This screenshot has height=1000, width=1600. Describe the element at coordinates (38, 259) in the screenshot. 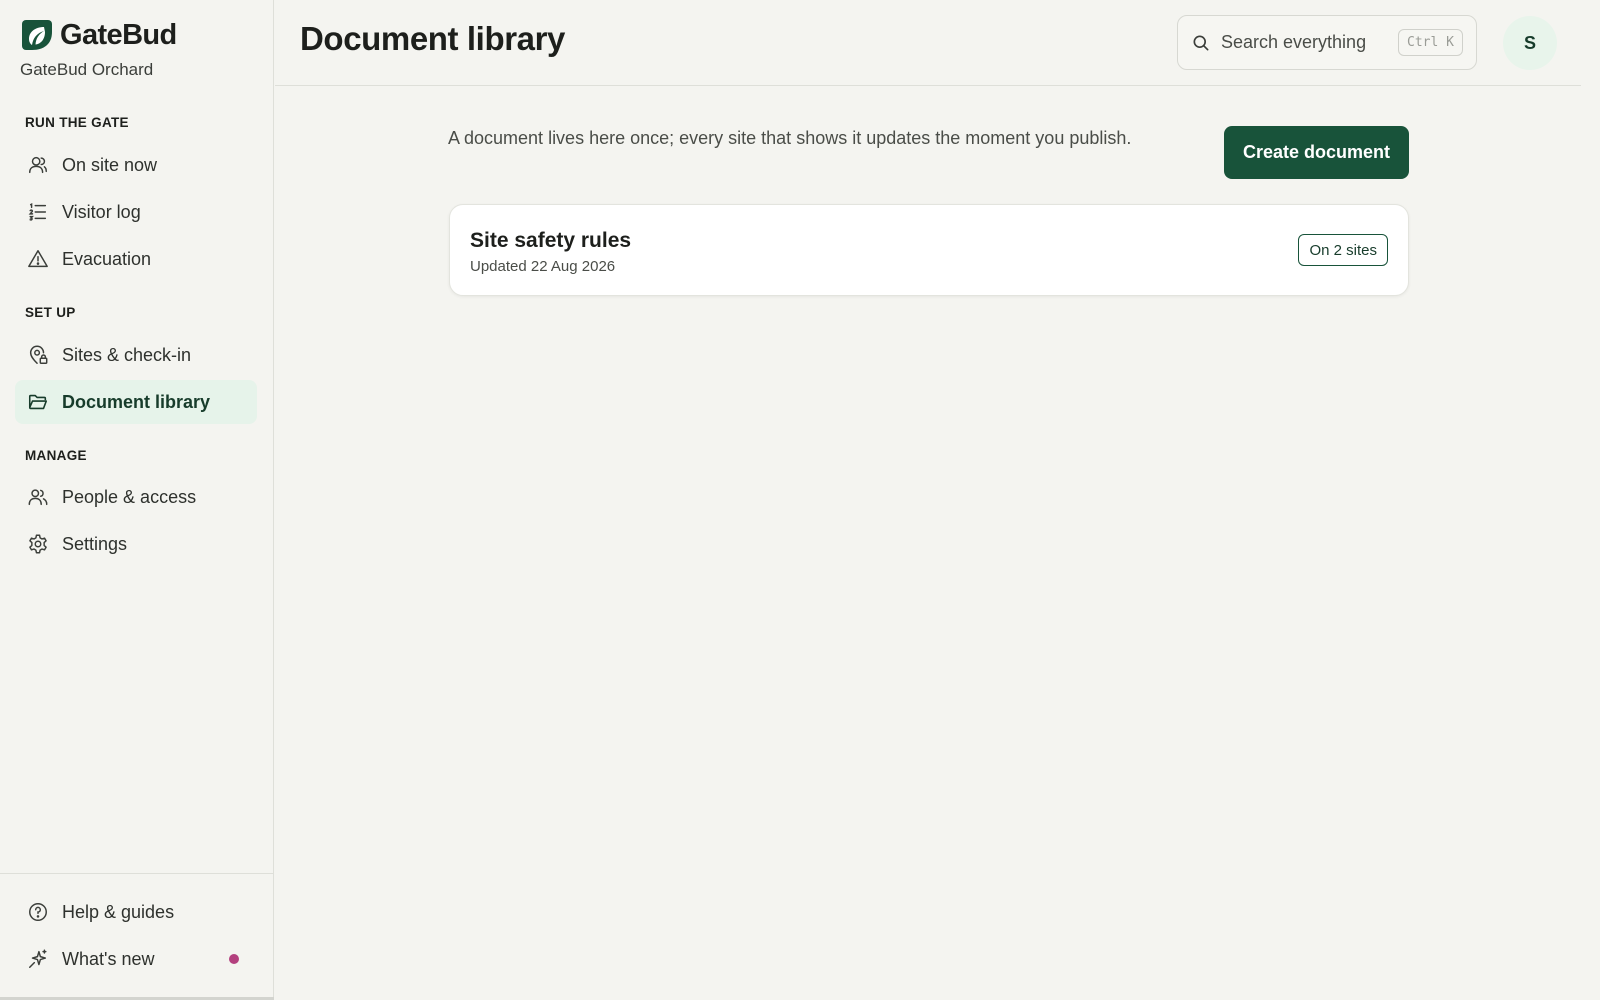

I see `warning-icon` at that location.